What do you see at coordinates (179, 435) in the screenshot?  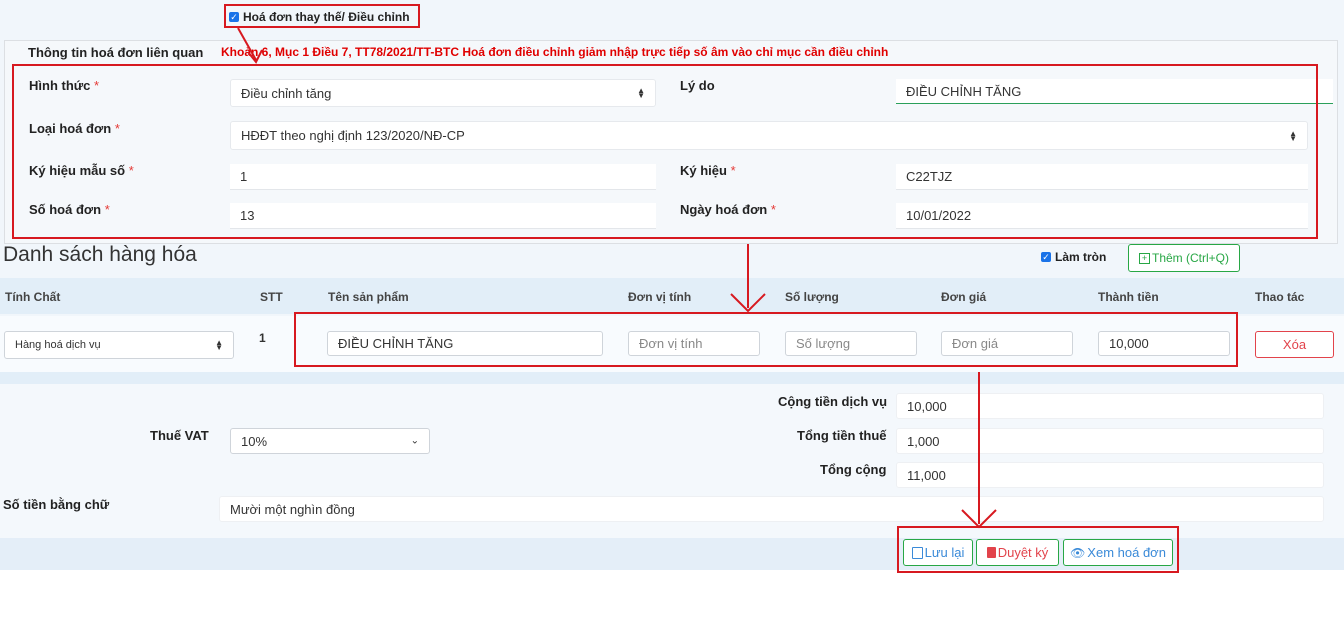 I see `vat-label: Thuế VAT` at bounding box center [179, 435].